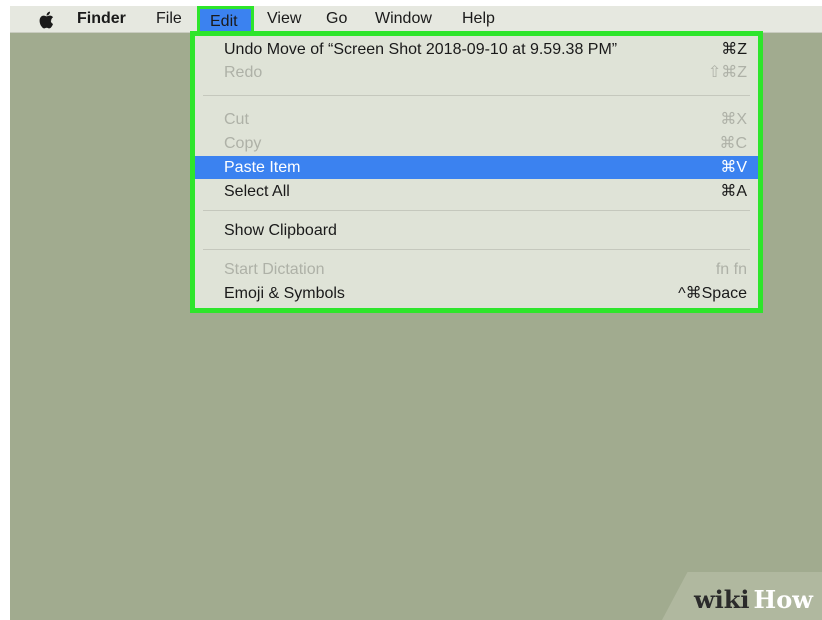 The width and height of the screenshot is (822, 620). Describe the element at coordinates (46, 19) in the screenshot. I see `apple-icon` at that location.